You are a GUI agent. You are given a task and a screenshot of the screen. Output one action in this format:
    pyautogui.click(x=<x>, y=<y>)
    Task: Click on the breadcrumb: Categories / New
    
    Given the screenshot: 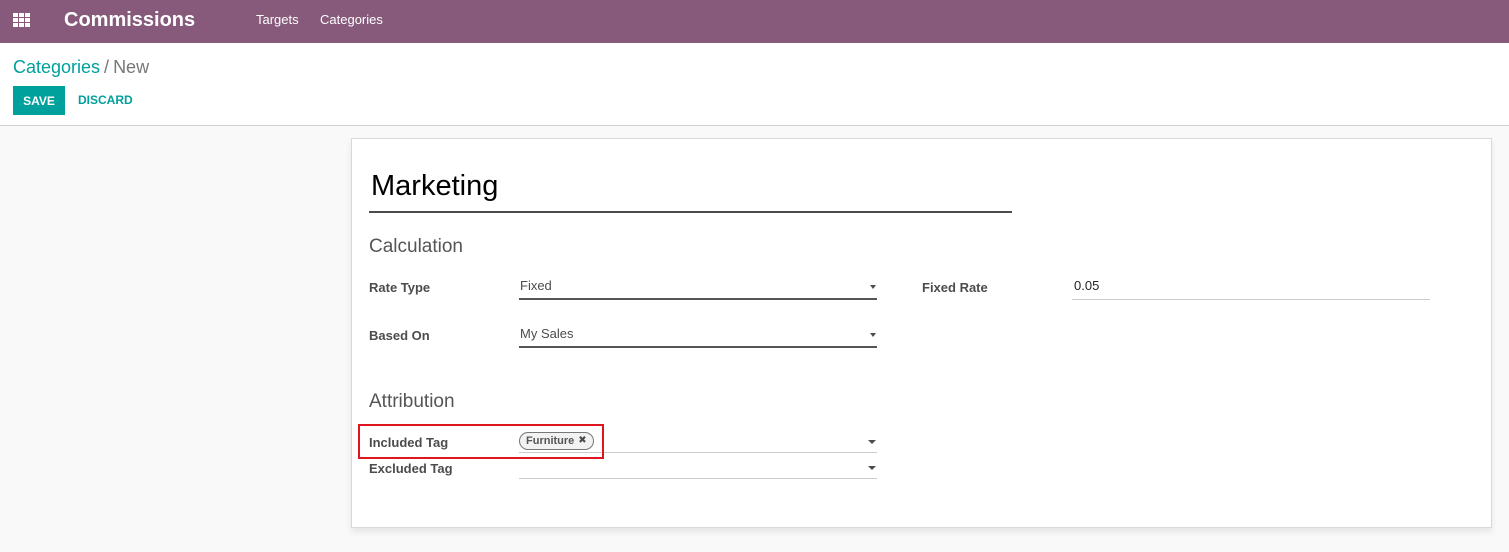 What is the action you would take?
    pyautogui.click(x=81, y=67)
    